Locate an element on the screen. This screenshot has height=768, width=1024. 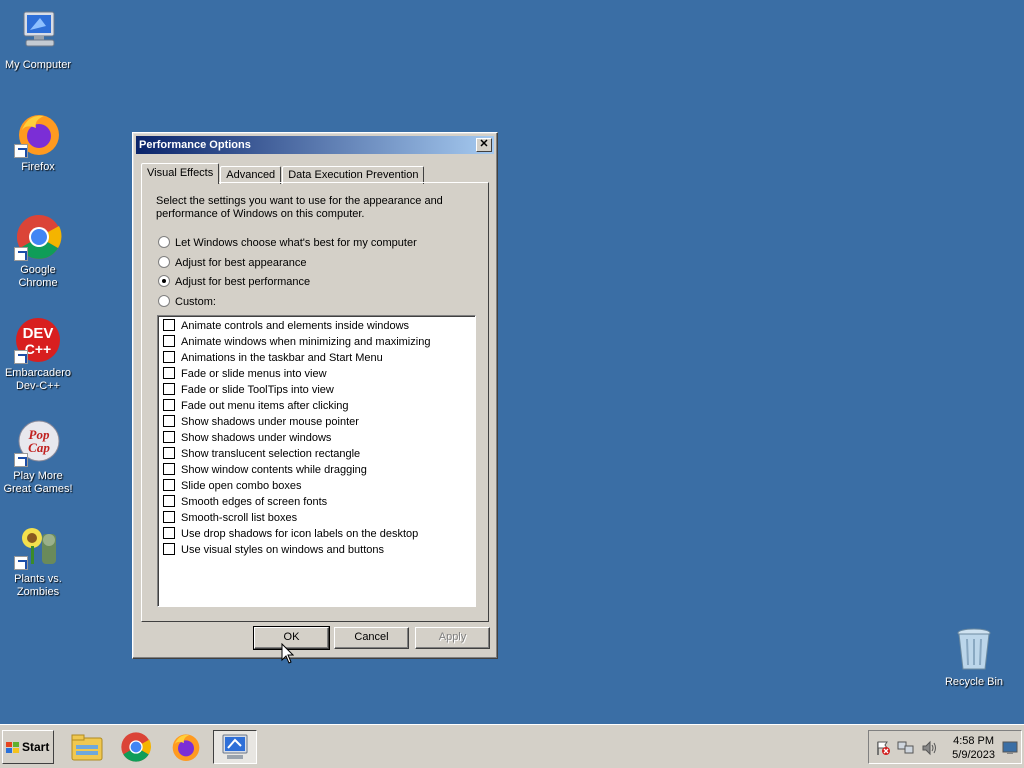
desktop-icon-plants-vs-zombies: Plants vs. Zombies is located at coordinates (38, 560).